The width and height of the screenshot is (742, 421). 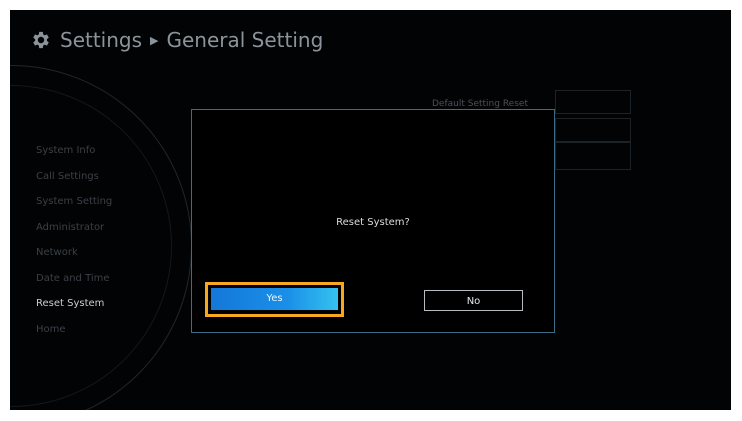 I want to click on sidebar-item-system-info: System Info, so click(x=111, y=151).